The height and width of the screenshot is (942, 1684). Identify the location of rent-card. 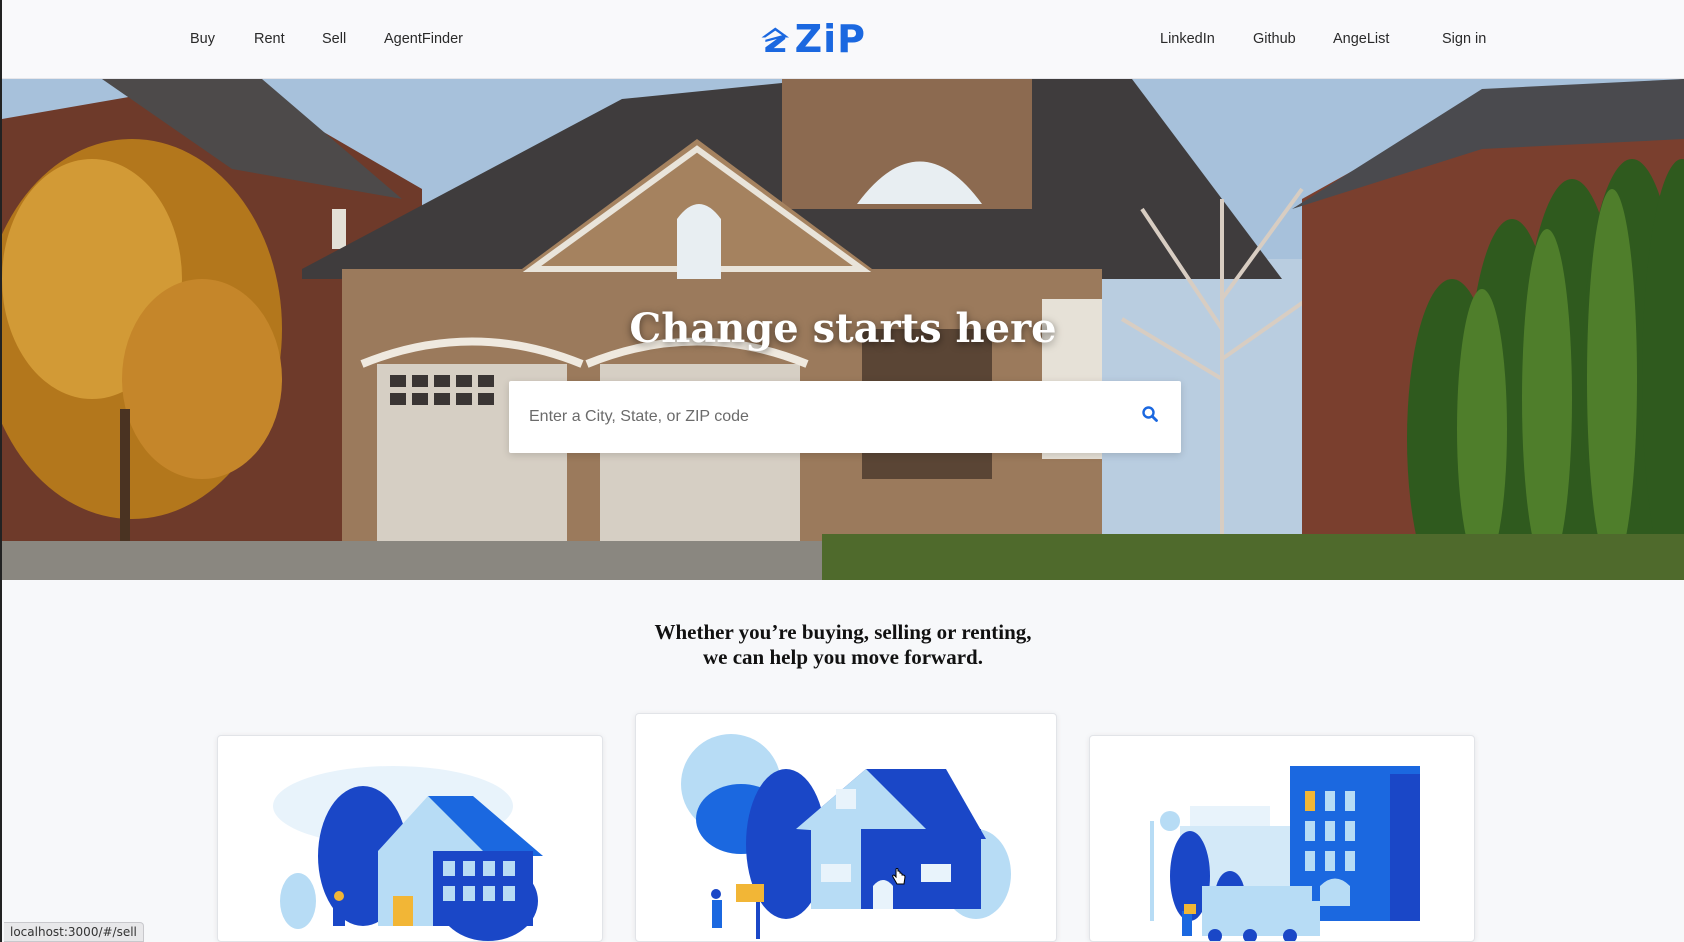
(1282, 838).